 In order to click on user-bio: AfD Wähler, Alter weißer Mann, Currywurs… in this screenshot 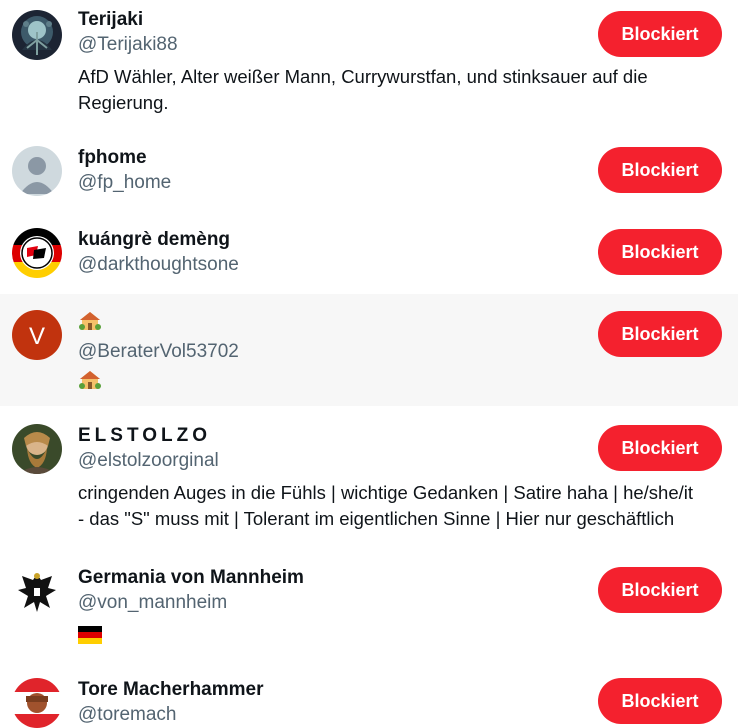, I will do `click(400, 90)`.